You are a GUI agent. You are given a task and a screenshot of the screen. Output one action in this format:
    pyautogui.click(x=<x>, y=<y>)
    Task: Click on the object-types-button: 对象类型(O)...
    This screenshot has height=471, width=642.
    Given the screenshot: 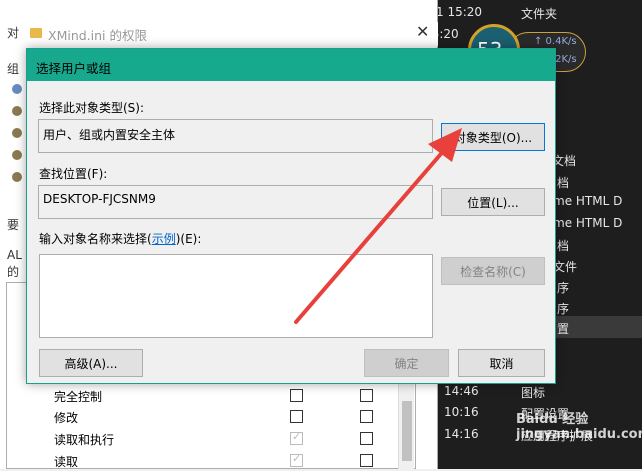 What is the action you would take?
    pyautogui.click(x=493, y=137)
    